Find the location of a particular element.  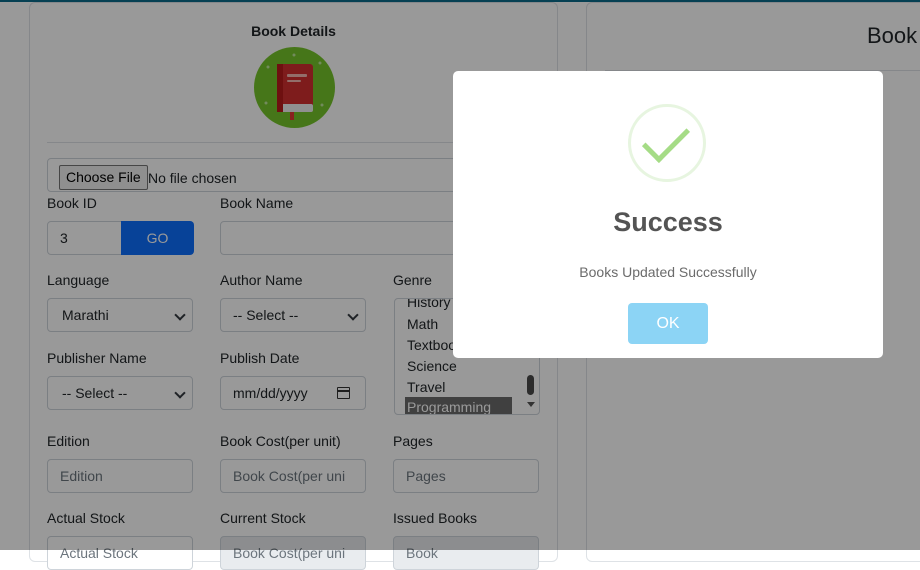

dialog-message: Books Updated Successfully is located at coordinates (668, 272).